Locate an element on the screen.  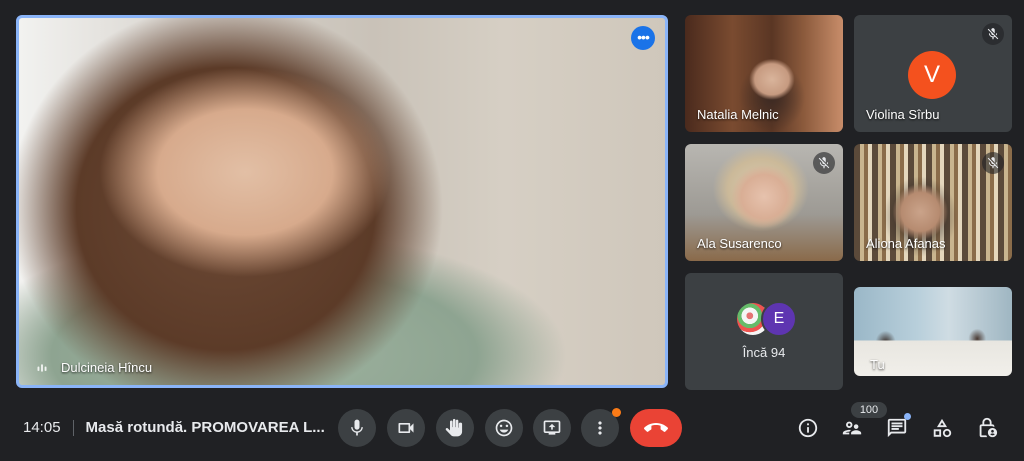
video-camera-icon is located at coordinates (406, 428).